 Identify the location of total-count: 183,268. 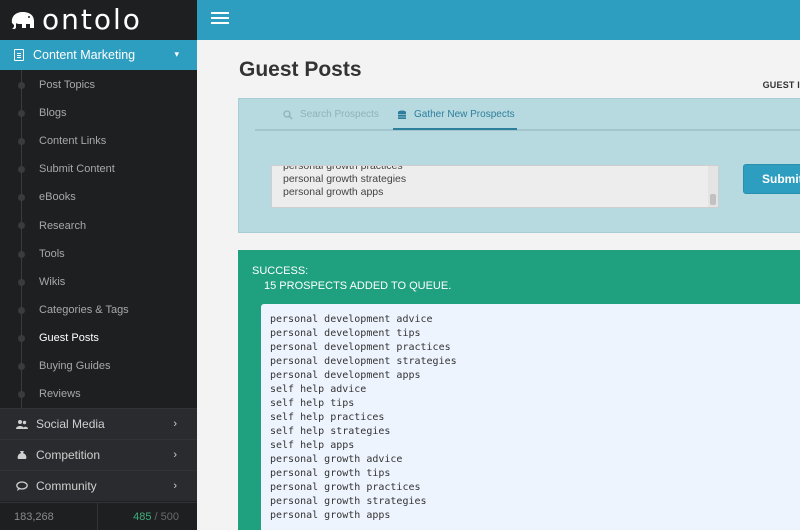
(49, 516).